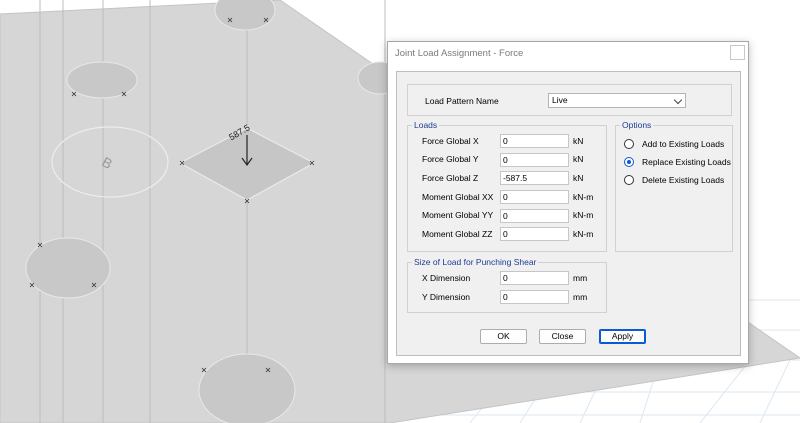 Image resolution: width=800 pixels, height=423 pixels. I want to click on y-dimension-input: 0, so click(534, 297).